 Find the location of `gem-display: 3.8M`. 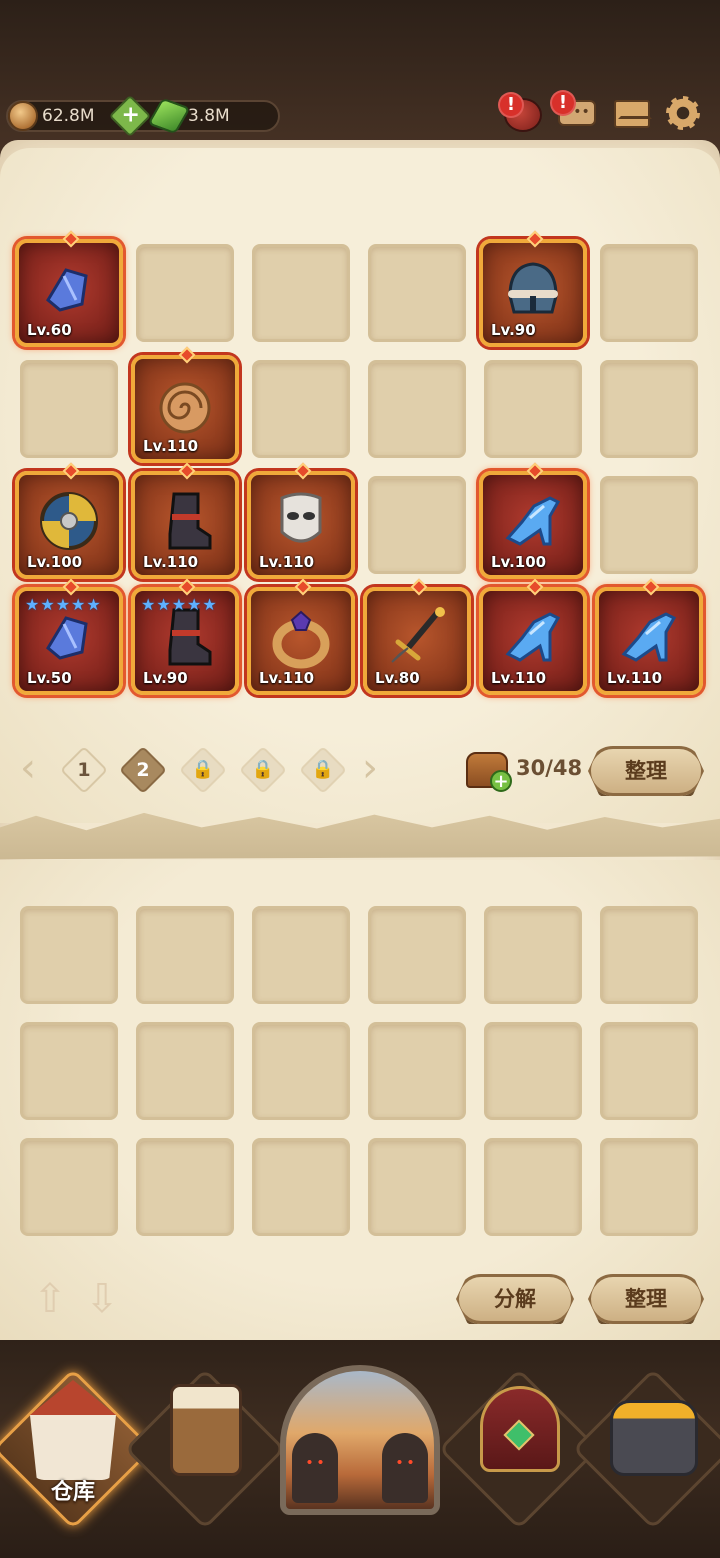

gem-display: 3.8M is located at coordinates (188, 116).